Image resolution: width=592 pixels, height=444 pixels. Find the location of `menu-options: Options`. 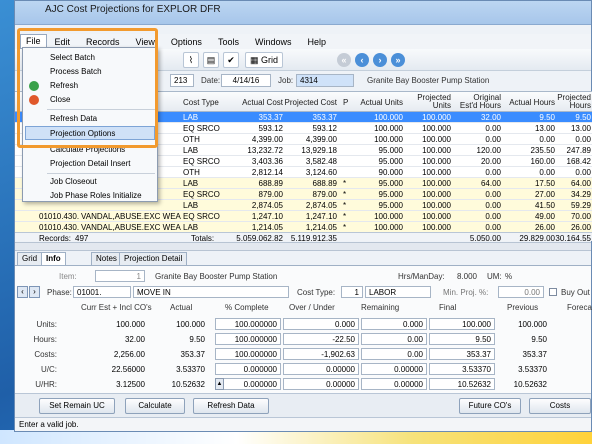

menu-options: Options is located at coordinates (186, 42).